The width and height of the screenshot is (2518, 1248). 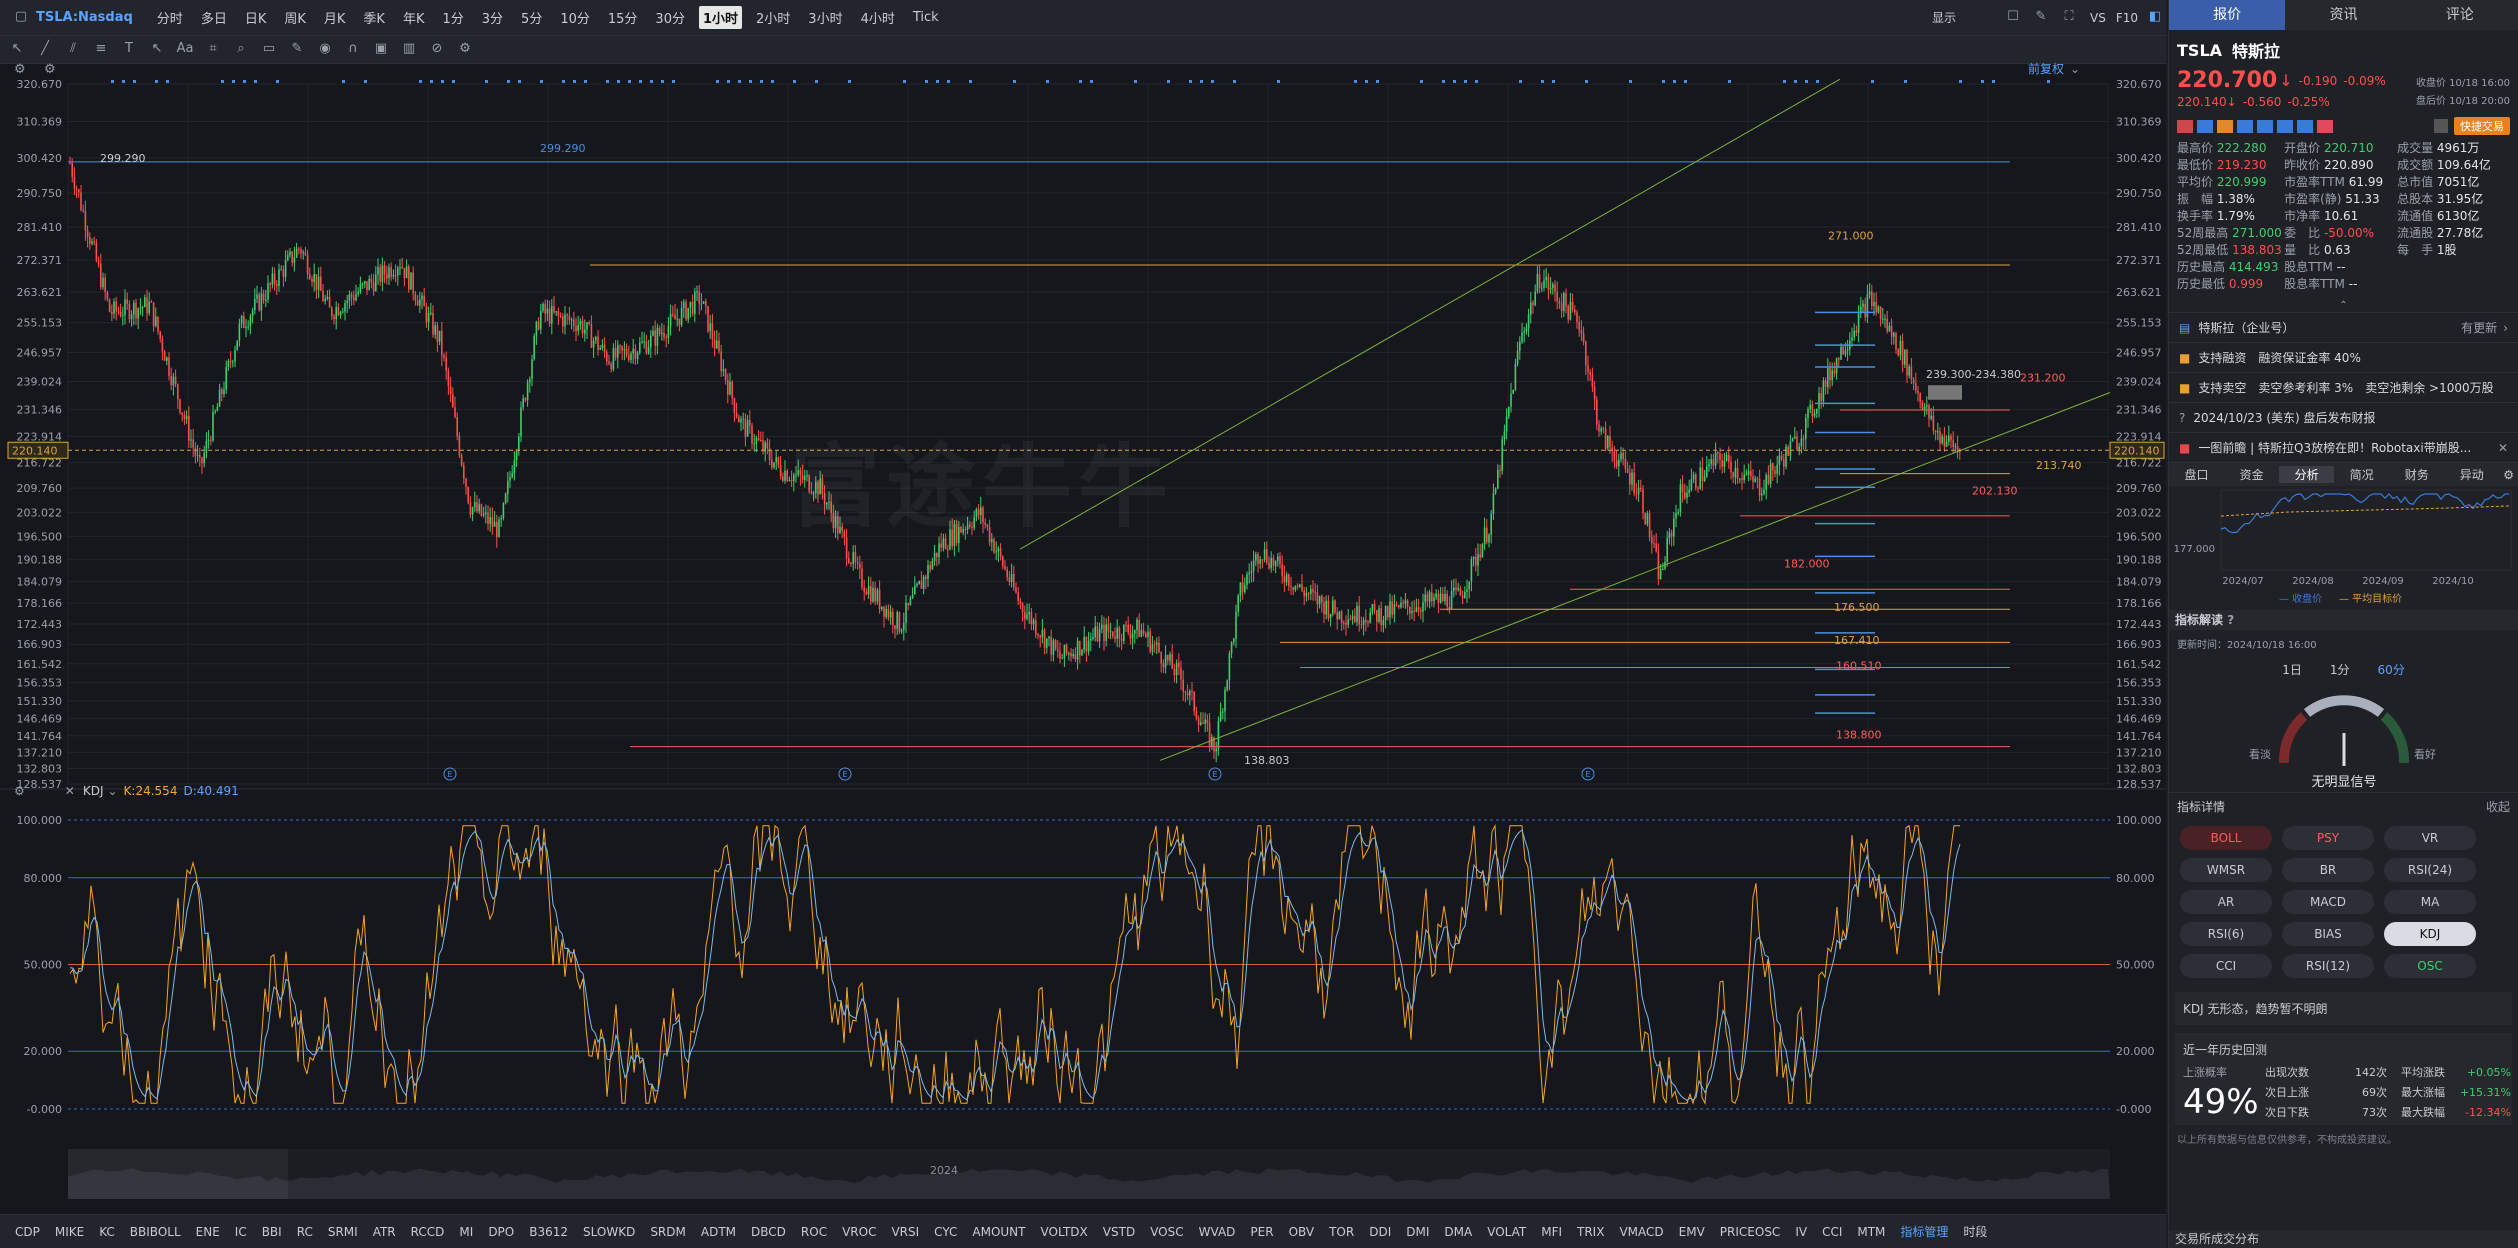 I want to click on subtab: 资金, so click(x=2251, y=474).